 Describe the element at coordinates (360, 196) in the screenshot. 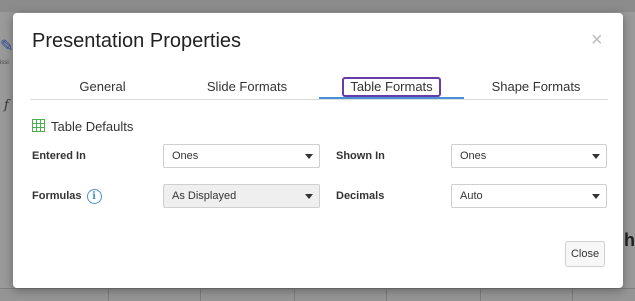

I see `decimals-label: Decimals` at that location.